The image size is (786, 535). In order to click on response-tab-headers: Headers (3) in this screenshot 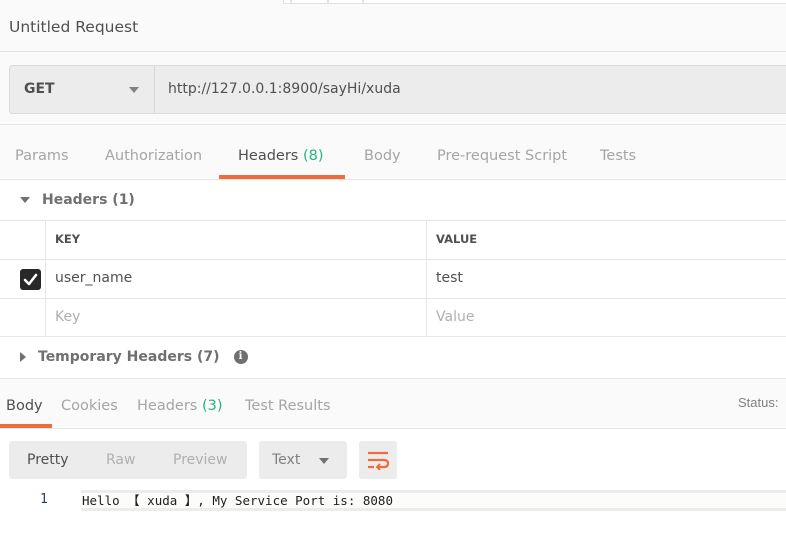, I will do `click(180, 406)`.